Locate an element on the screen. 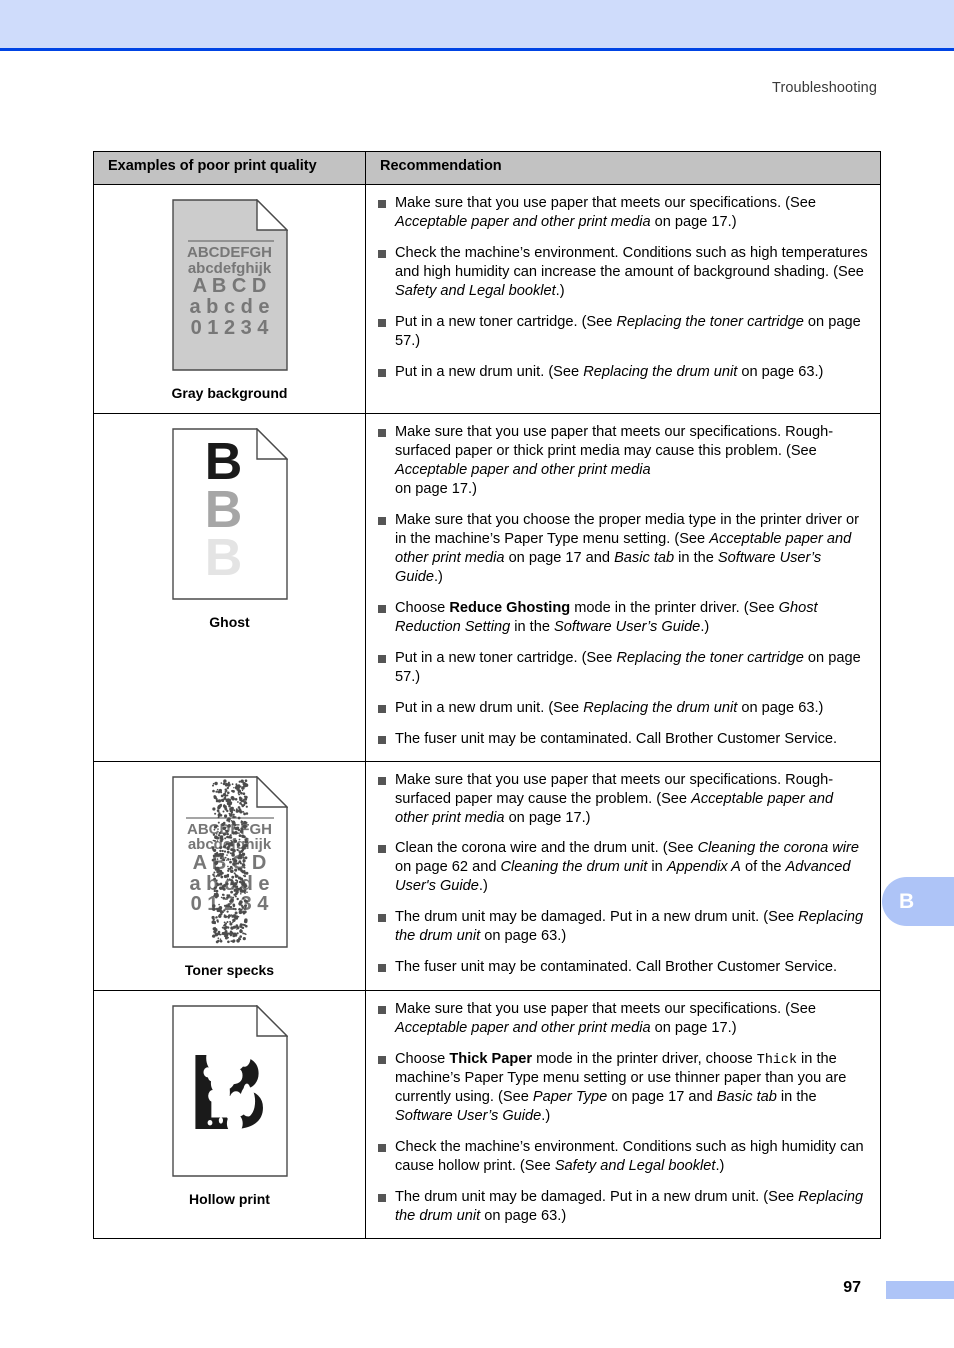 This screenshot has width=954, height=1348. toner-speck-band is located at coordinates (230, 862).